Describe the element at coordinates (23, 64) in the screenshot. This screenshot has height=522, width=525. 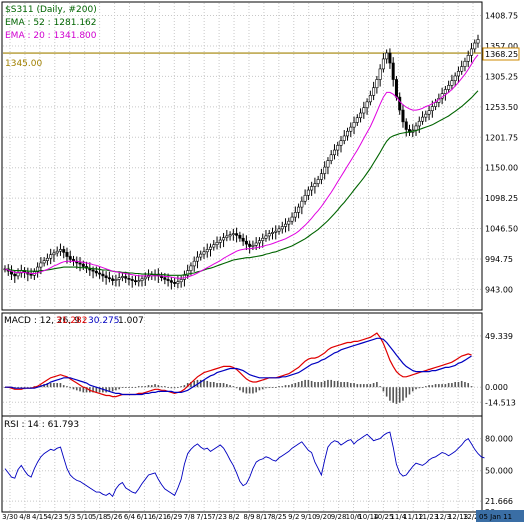
I see `reference-line-label: 1345.00` at that location.